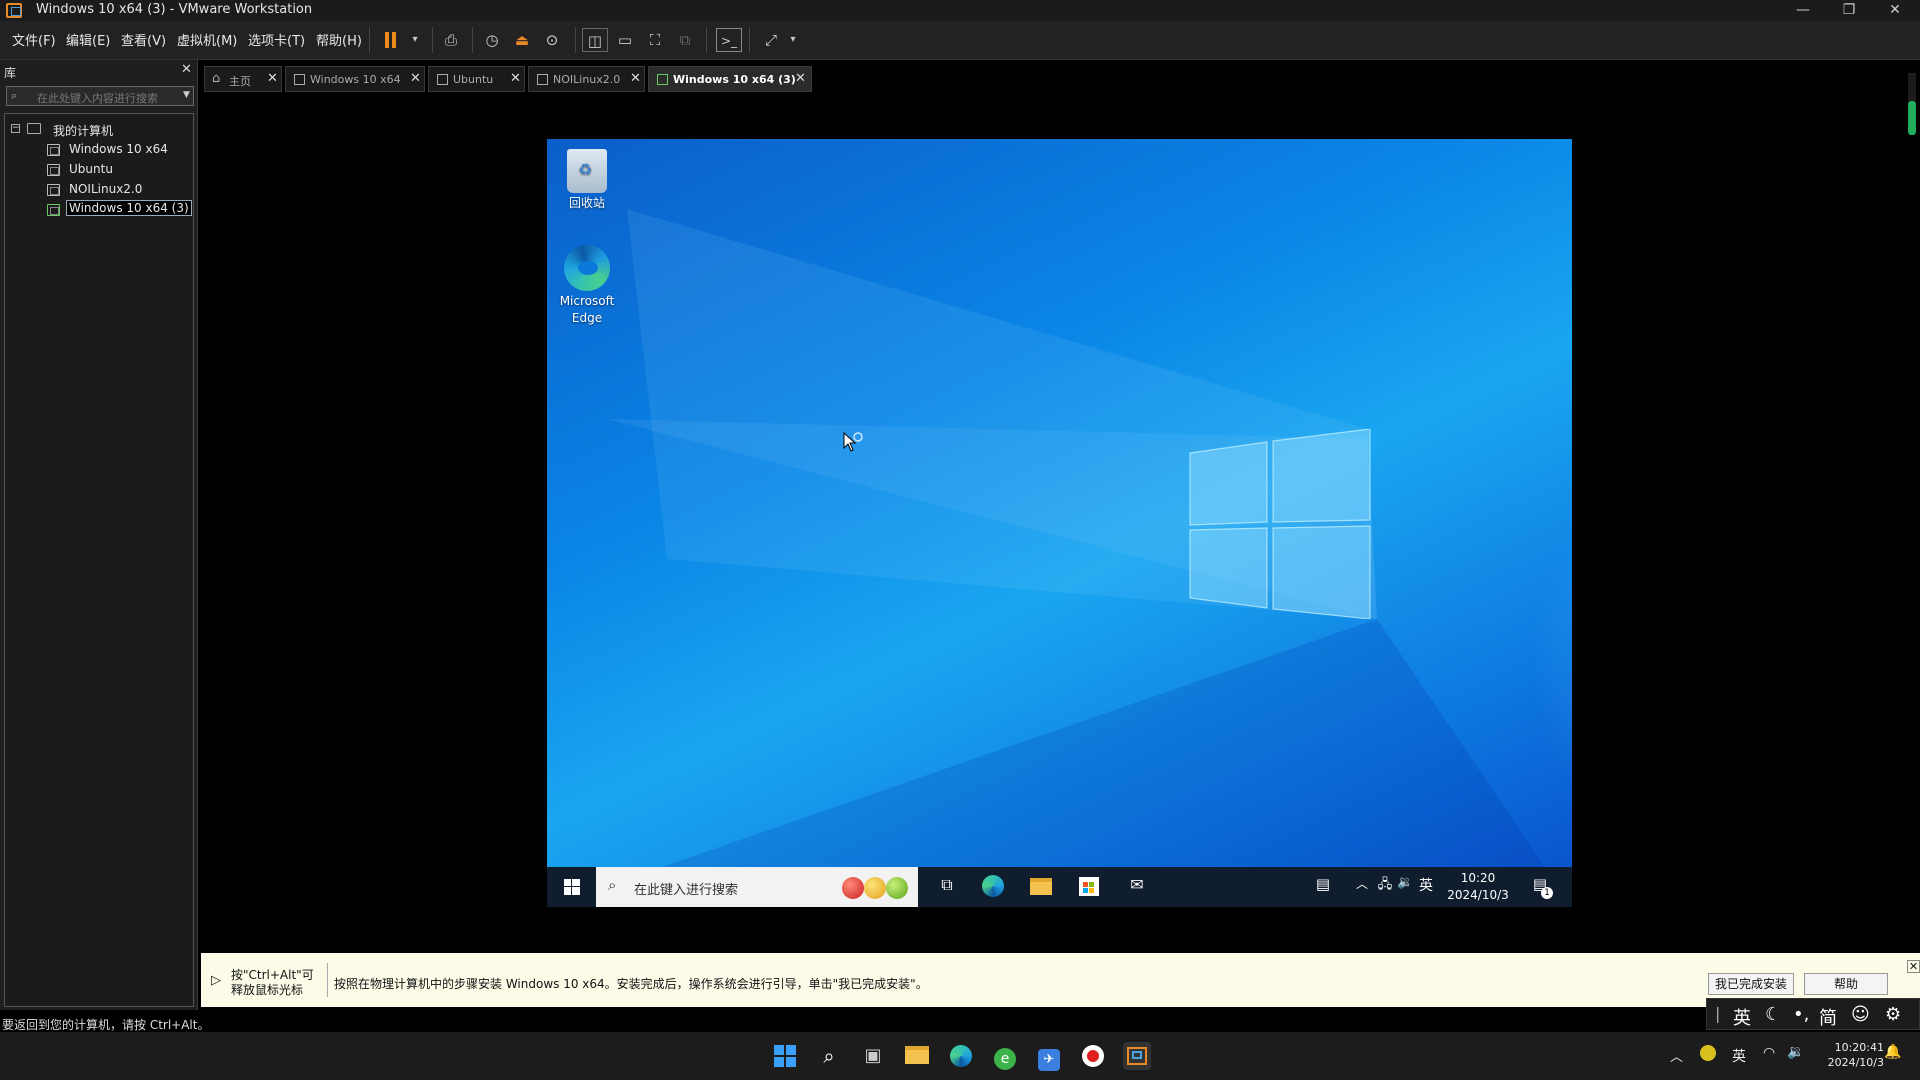  I want to click on menu-edit: 编辑(E), so click(88, 39).